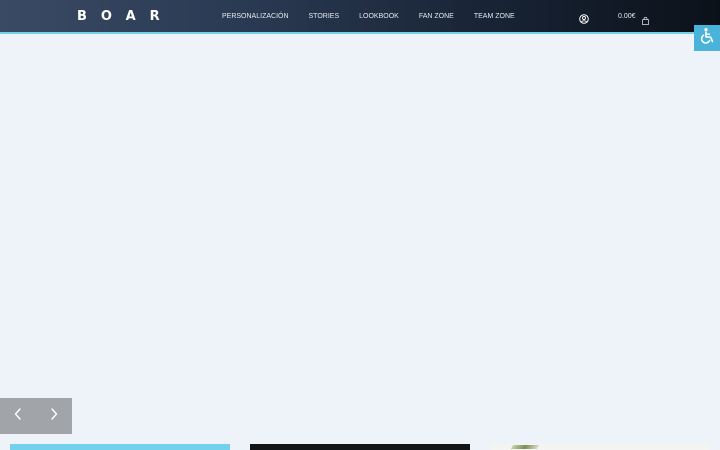 The image size is (720, 450). I want to click on slider-controls, so click(36, 416).